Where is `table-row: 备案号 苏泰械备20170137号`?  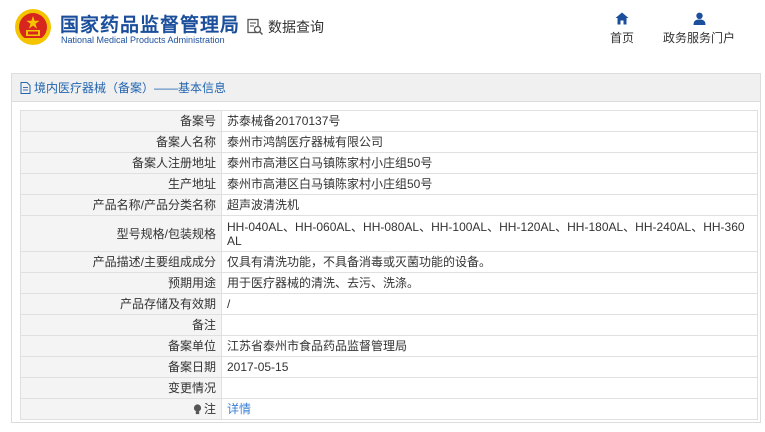
table-row: 备案号 苏泰械备20170137号 is located at coordinates (389, 121).